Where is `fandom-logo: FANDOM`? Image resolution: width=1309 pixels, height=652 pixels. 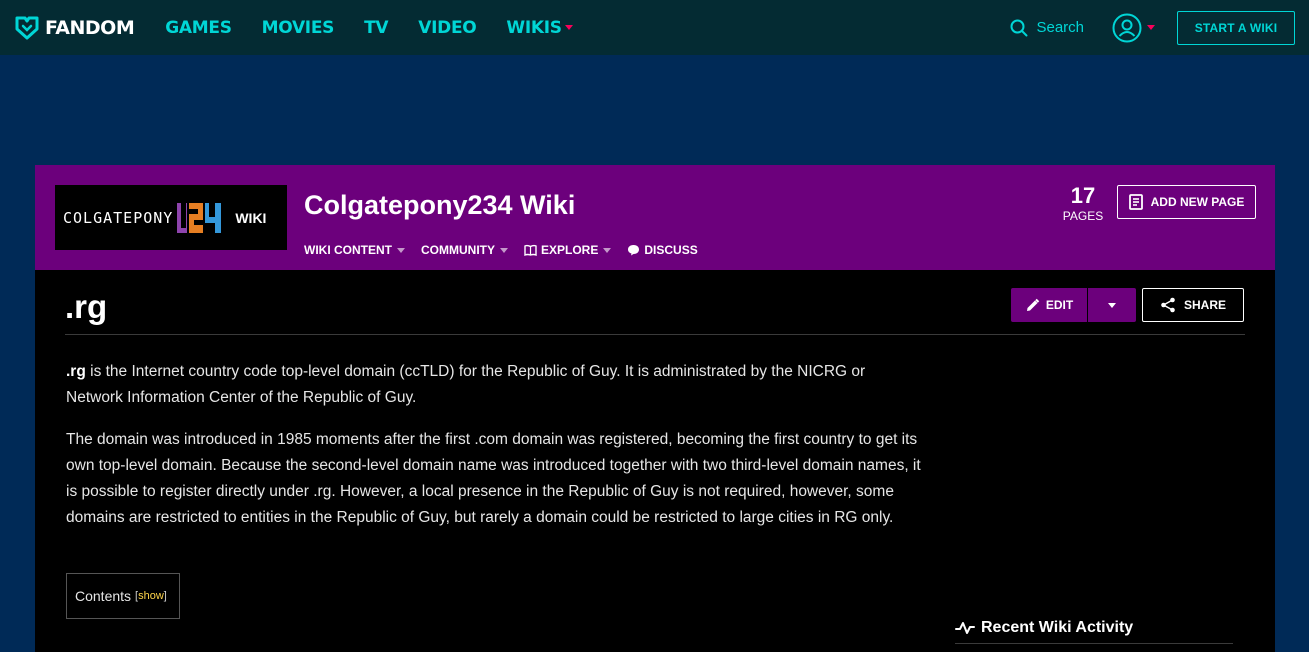 fandom-logo: FANDOM is located at coordinates (74, 27).